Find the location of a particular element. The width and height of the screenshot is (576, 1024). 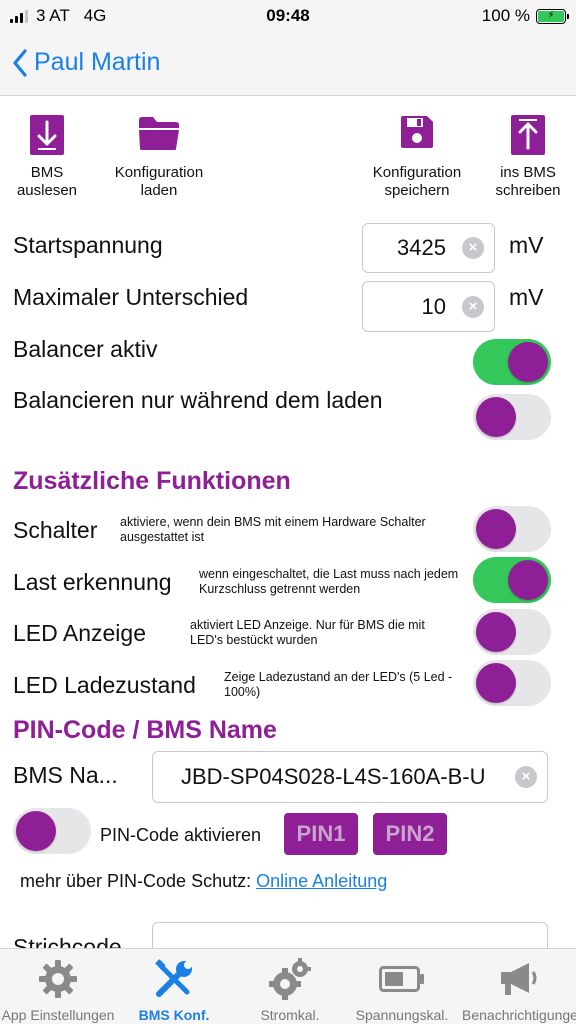

max-difference-input: 10 × is located at coordinates (428, 306).